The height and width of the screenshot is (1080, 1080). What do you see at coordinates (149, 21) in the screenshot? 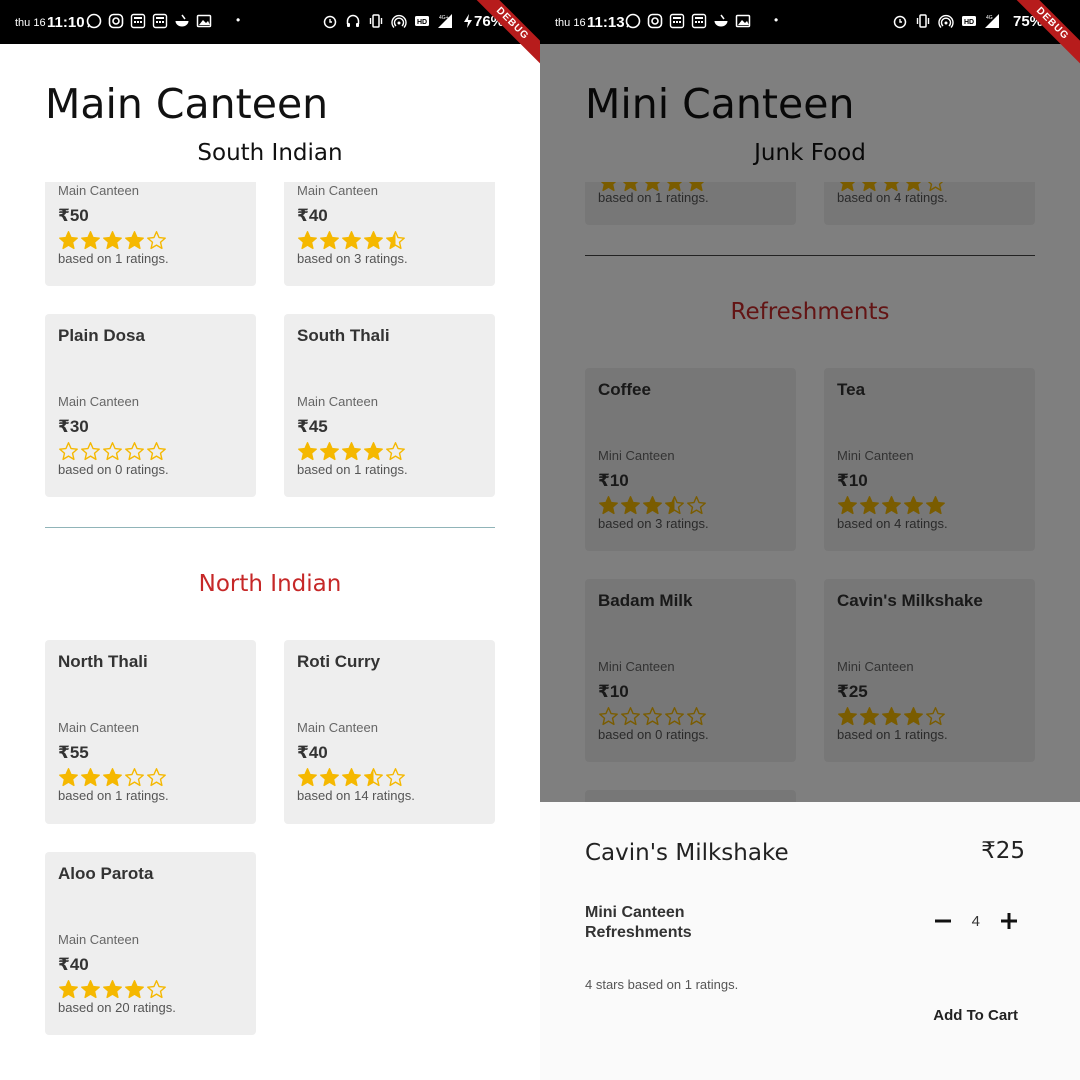
I see `notification-icons` at bounding box center [149, 21].